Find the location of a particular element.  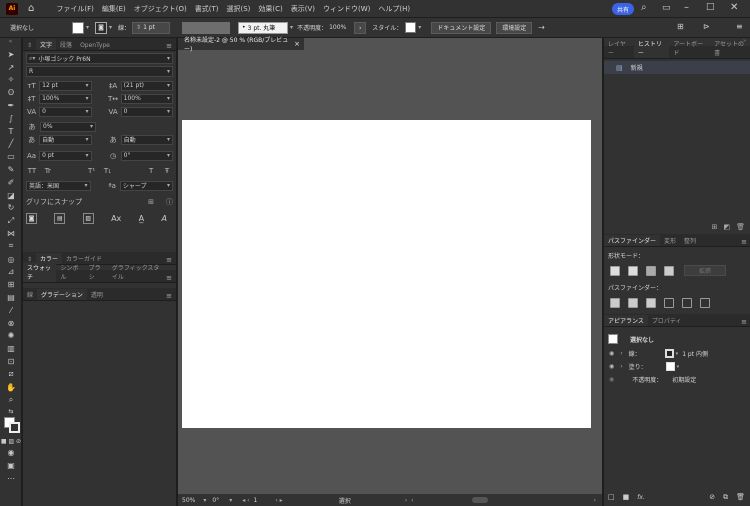

tab-align: 整列 is located at coordinates (690, 240).